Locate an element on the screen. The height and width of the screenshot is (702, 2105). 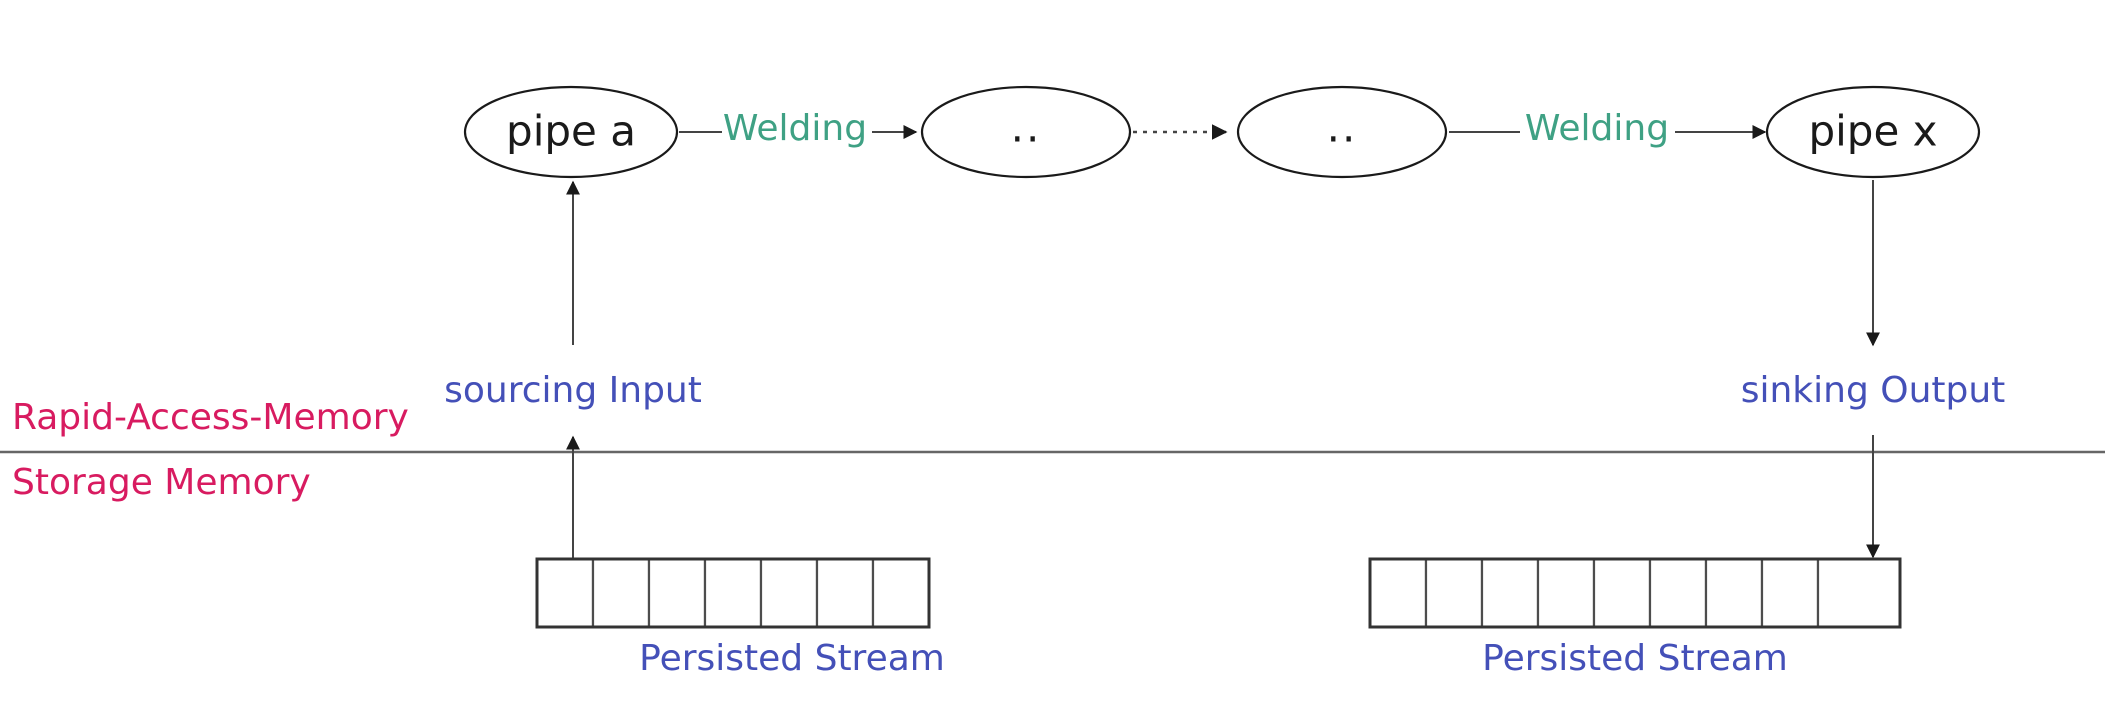
node-ellipsis-2: .. is located at coordinates (1342, 132).